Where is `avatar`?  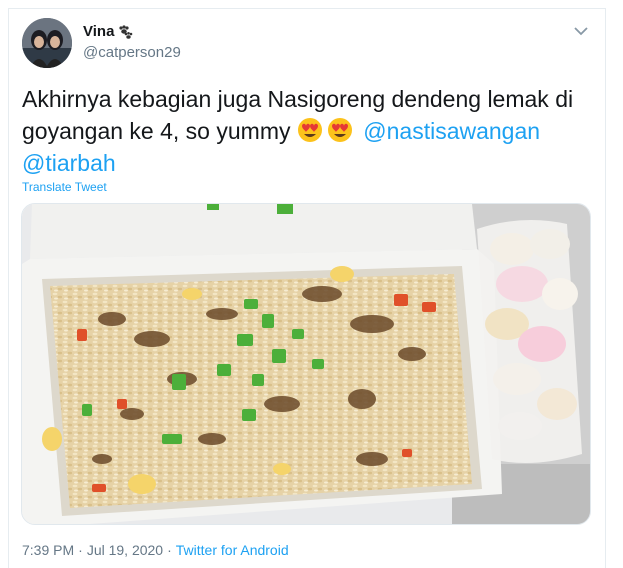 avatar is located at coordinates (47, 43).